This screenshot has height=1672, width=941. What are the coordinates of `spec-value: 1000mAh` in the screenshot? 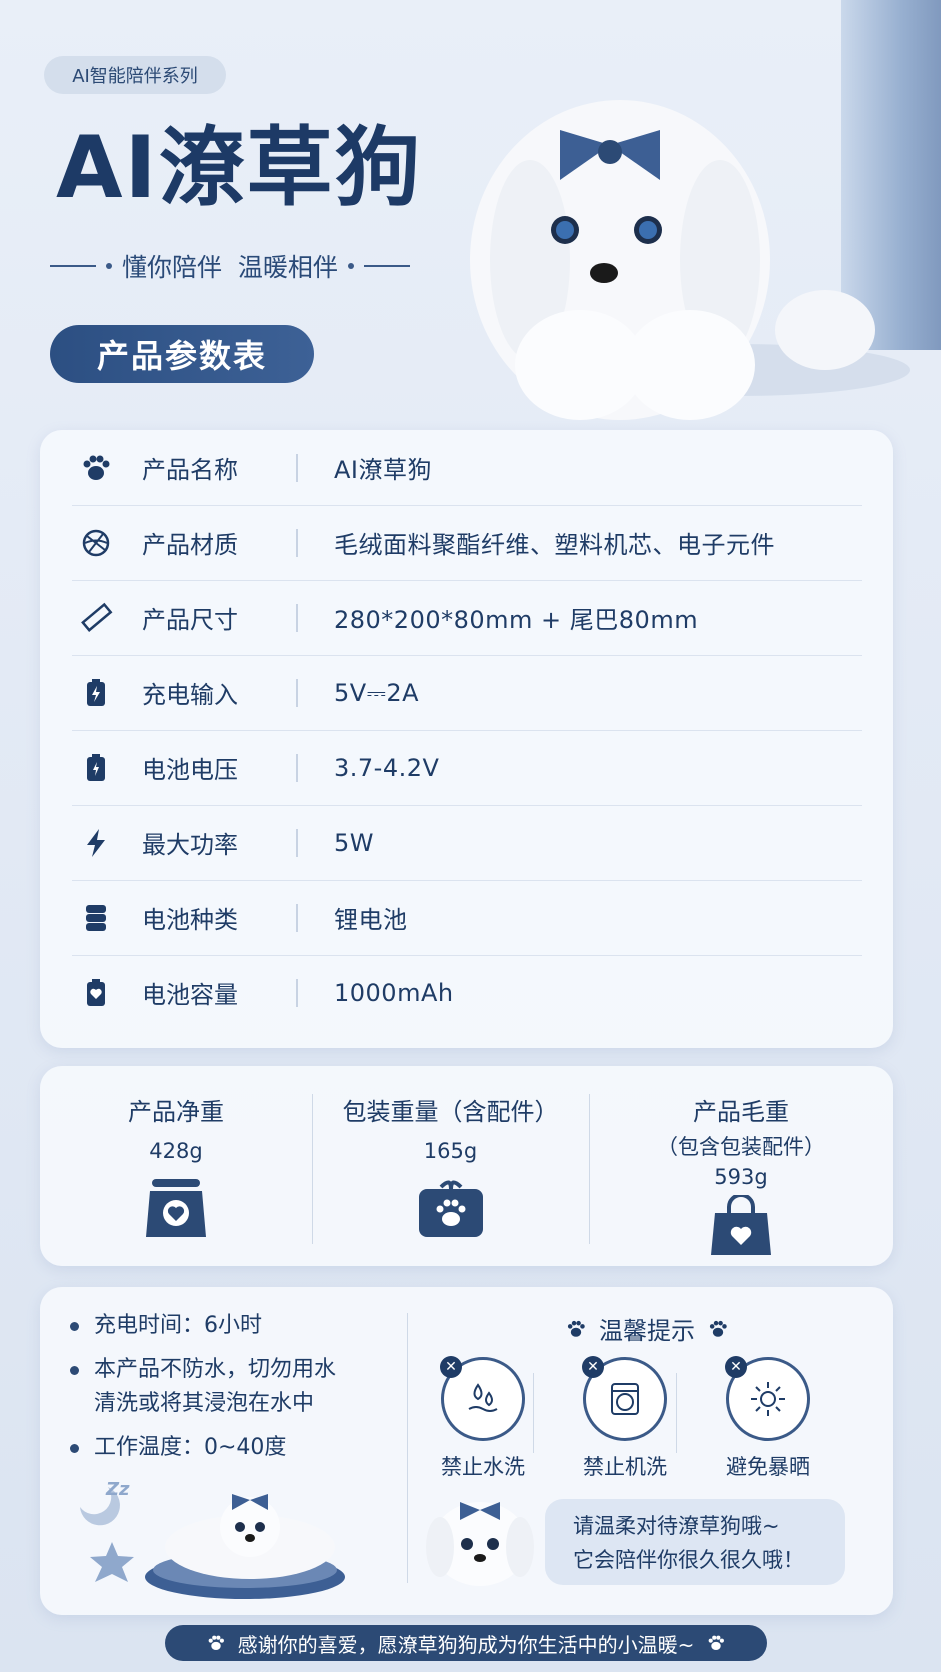 It's located at (394, 992).